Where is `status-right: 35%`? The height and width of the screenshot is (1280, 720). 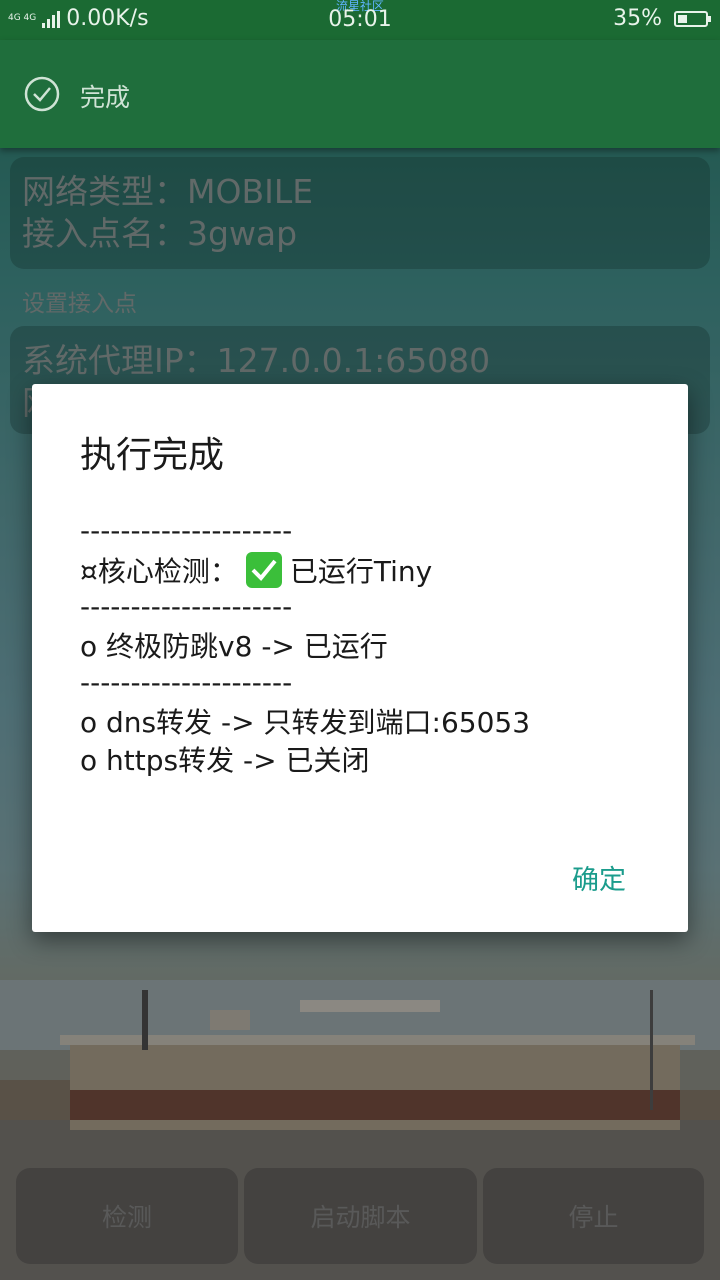
status-right: 35% is located at coordinates (662, 18).